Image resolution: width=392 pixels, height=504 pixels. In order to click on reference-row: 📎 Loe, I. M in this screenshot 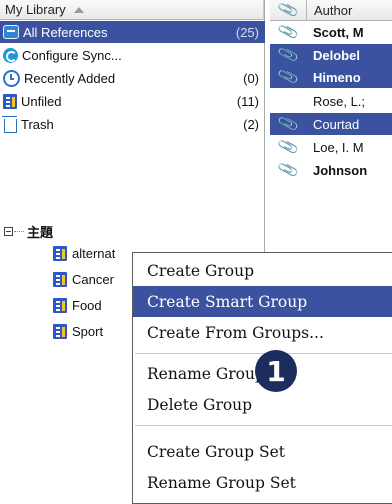, I will do `click(331, 147)`.